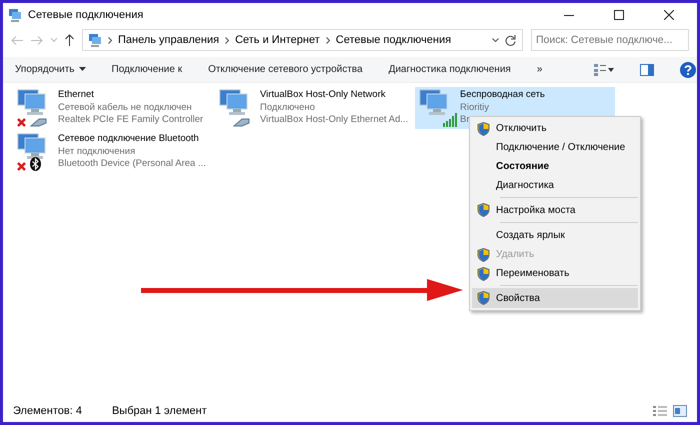  I want to click on toolbar-button: Упорядочить, so click(50, 69).